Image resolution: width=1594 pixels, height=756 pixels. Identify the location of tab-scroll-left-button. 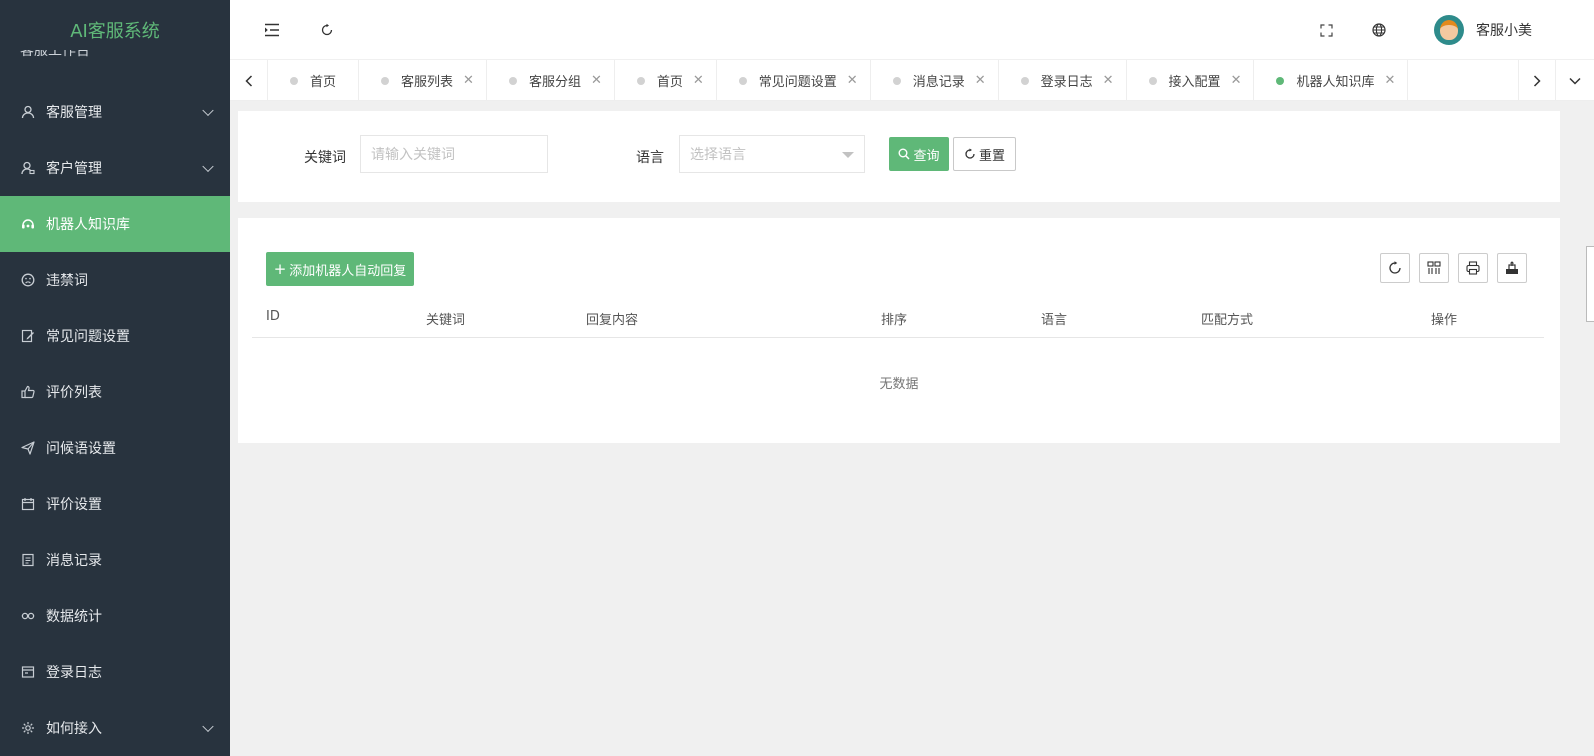
(249, 80).